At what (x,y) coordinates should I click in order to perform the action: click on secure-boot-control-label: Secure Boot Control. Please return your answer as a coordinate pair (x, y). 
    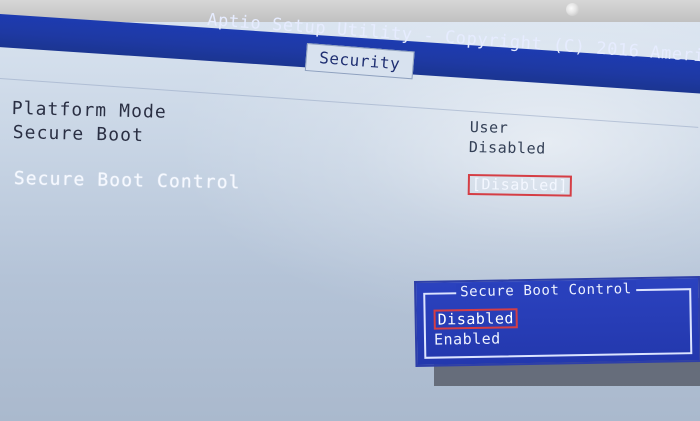
    Looking at the image, I should click on (127, 180).